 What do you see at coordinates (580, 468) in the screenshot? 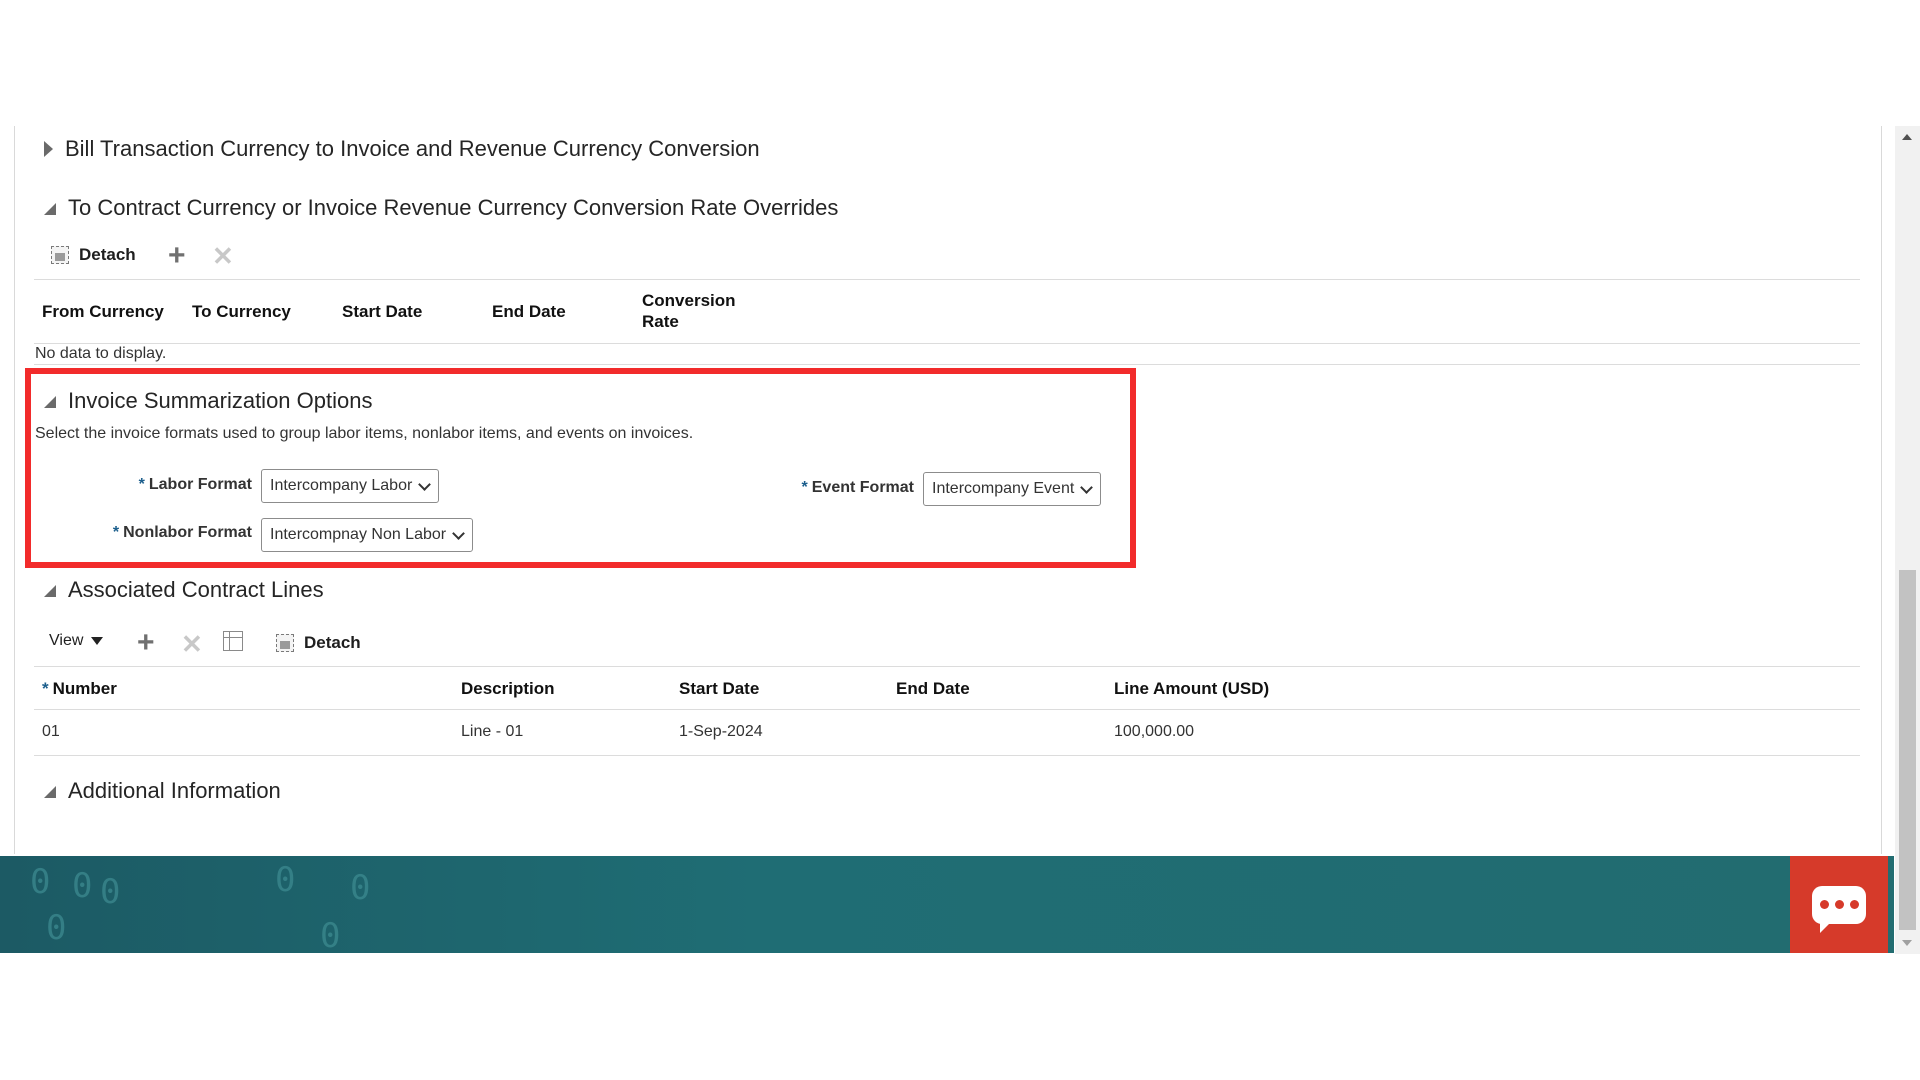
I see `highlight-box` at bounding box center [580, 468].